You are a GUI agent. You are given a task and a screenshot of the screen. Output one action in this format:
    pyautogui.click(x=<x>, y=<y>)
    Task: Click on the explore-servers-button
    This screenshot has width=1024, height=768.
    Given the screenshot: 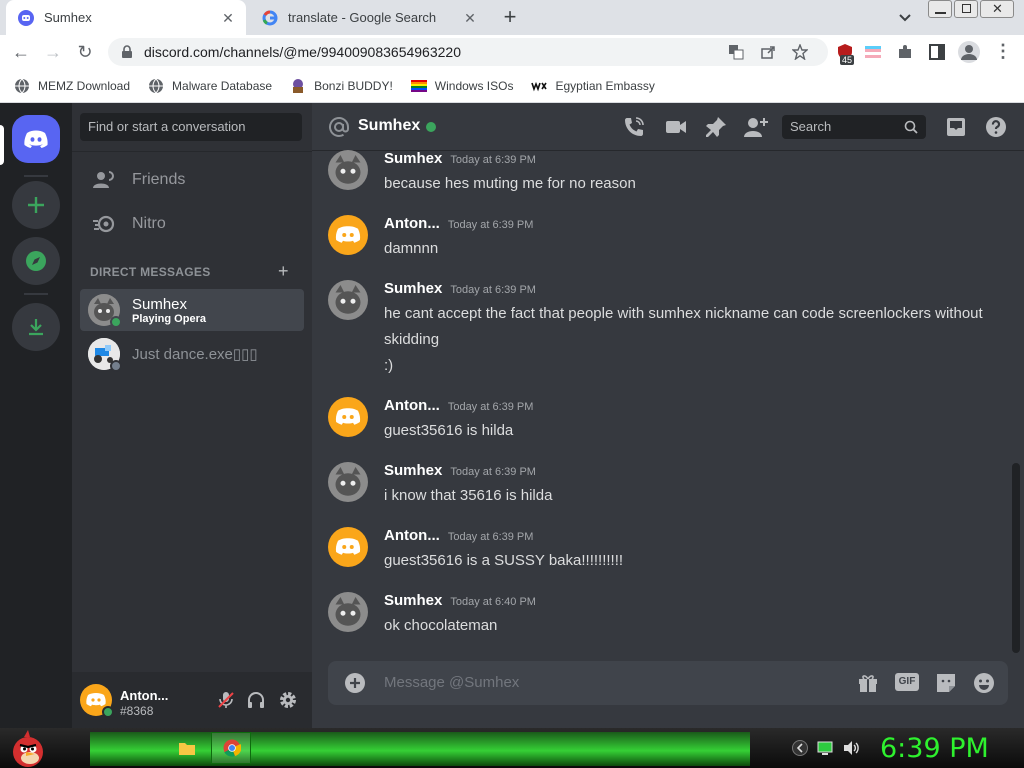 What is the action you would take?
    pyautogui.click(x=36, y=261)
    